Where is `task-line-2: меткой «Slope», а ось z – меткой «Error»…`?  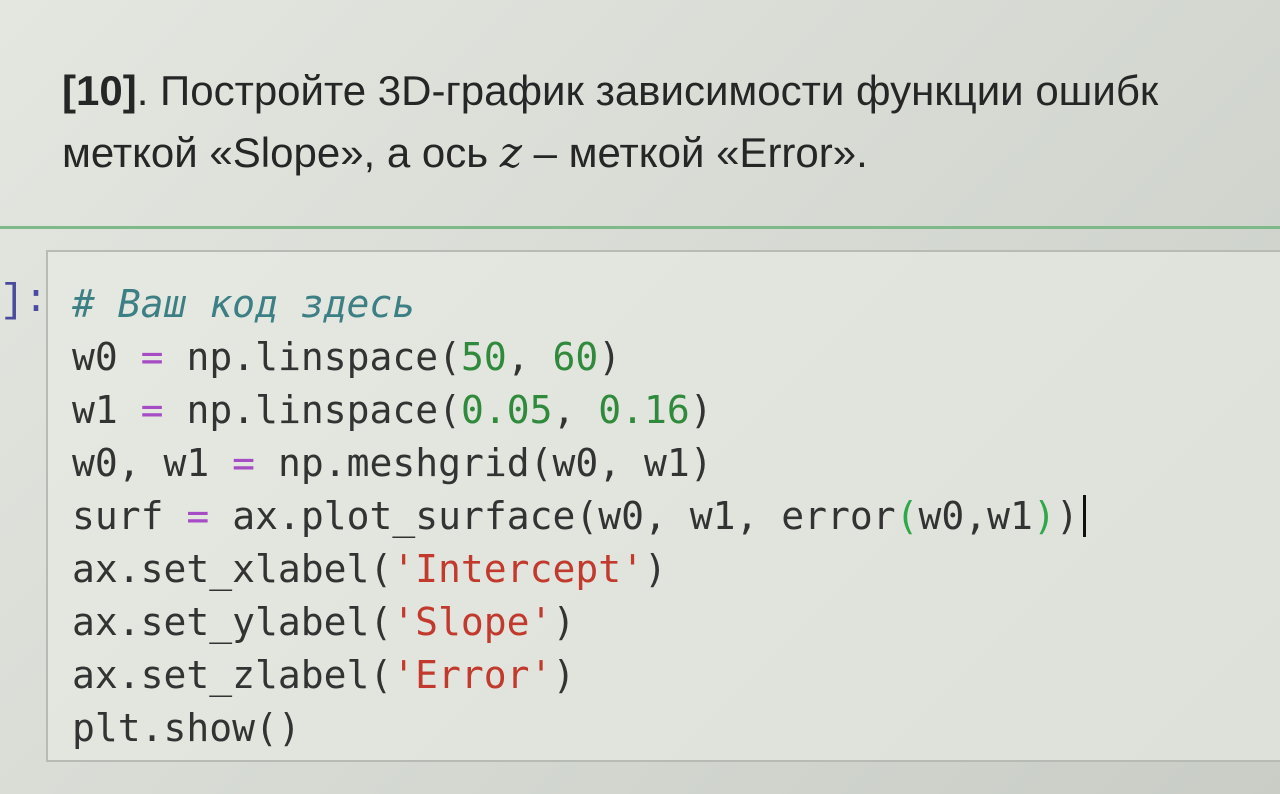
task-line-2: меткой «Slope», а ось z – меткой «Error»… is located at coordinates (662, 153).